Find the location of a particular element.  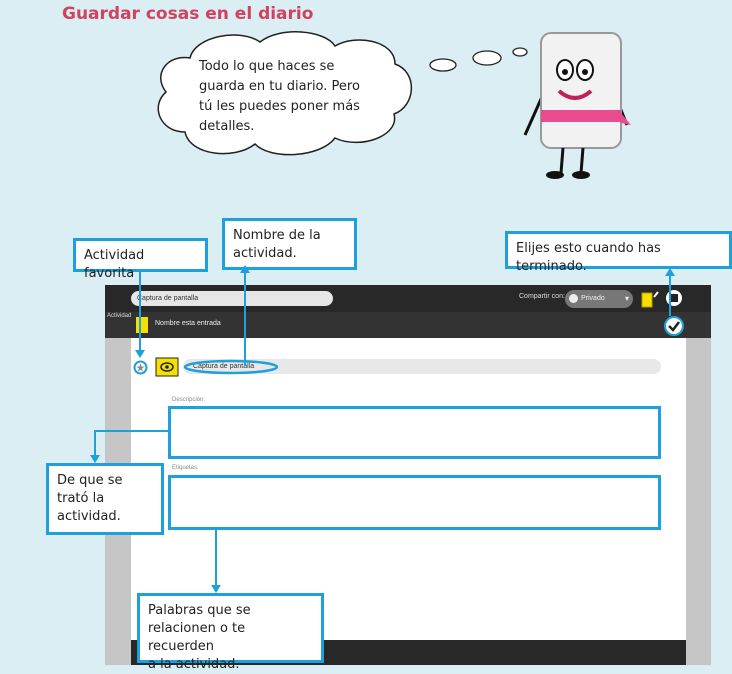

share-select: Privado ▾ is located at coordinates (599, 299).